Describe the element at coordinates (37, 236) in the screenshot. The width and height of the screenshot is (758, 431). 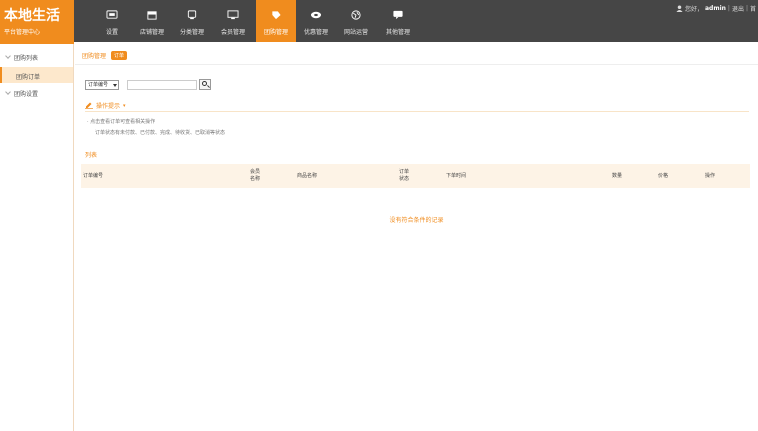
I see `sidebar: 团购列表 团购订单 团购设置` at that location.